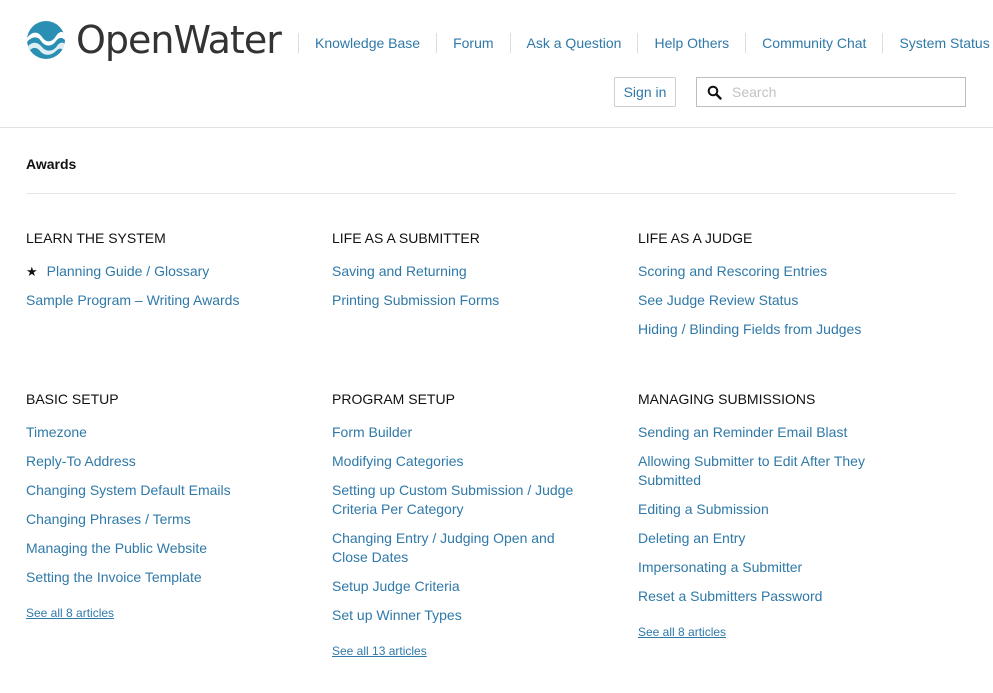 The image size is (993, 693). I want to click on article-link: Scoring and Rescoring Entries, so click(768, 271).